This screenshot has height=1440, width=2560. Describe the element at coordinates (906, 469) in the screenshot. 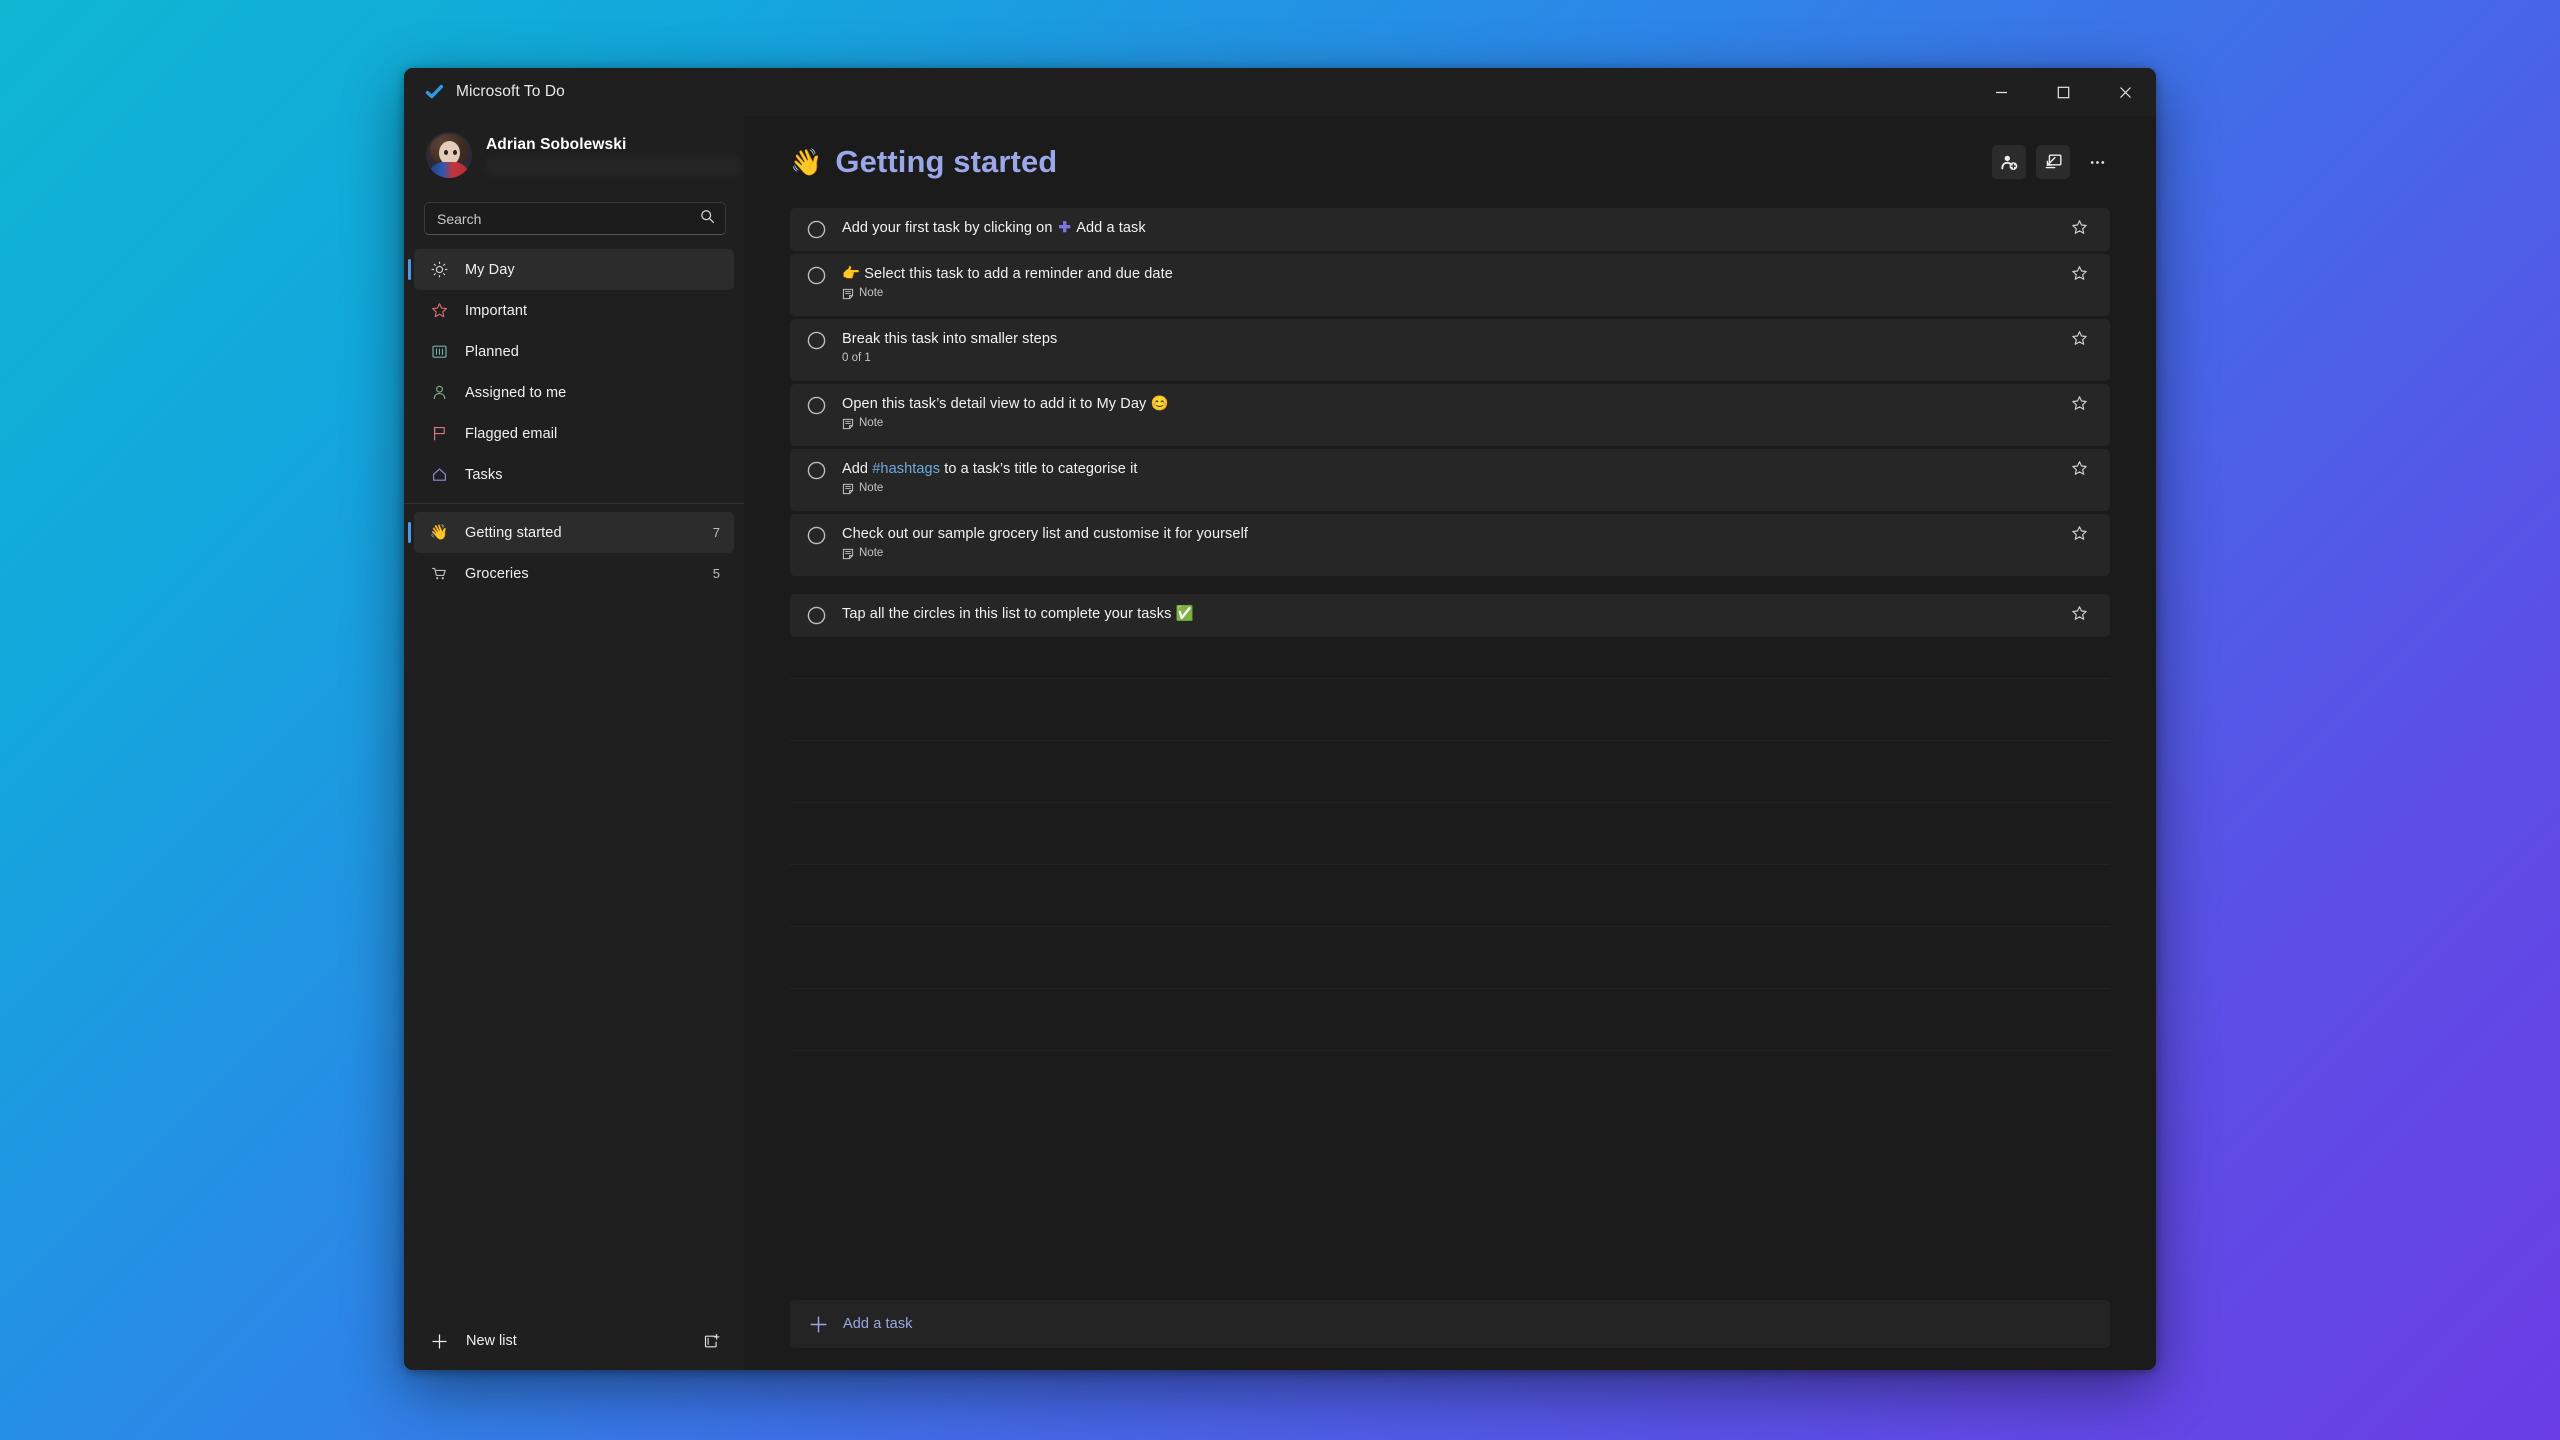

I see `task-hashtag: #hashtags` at that location.